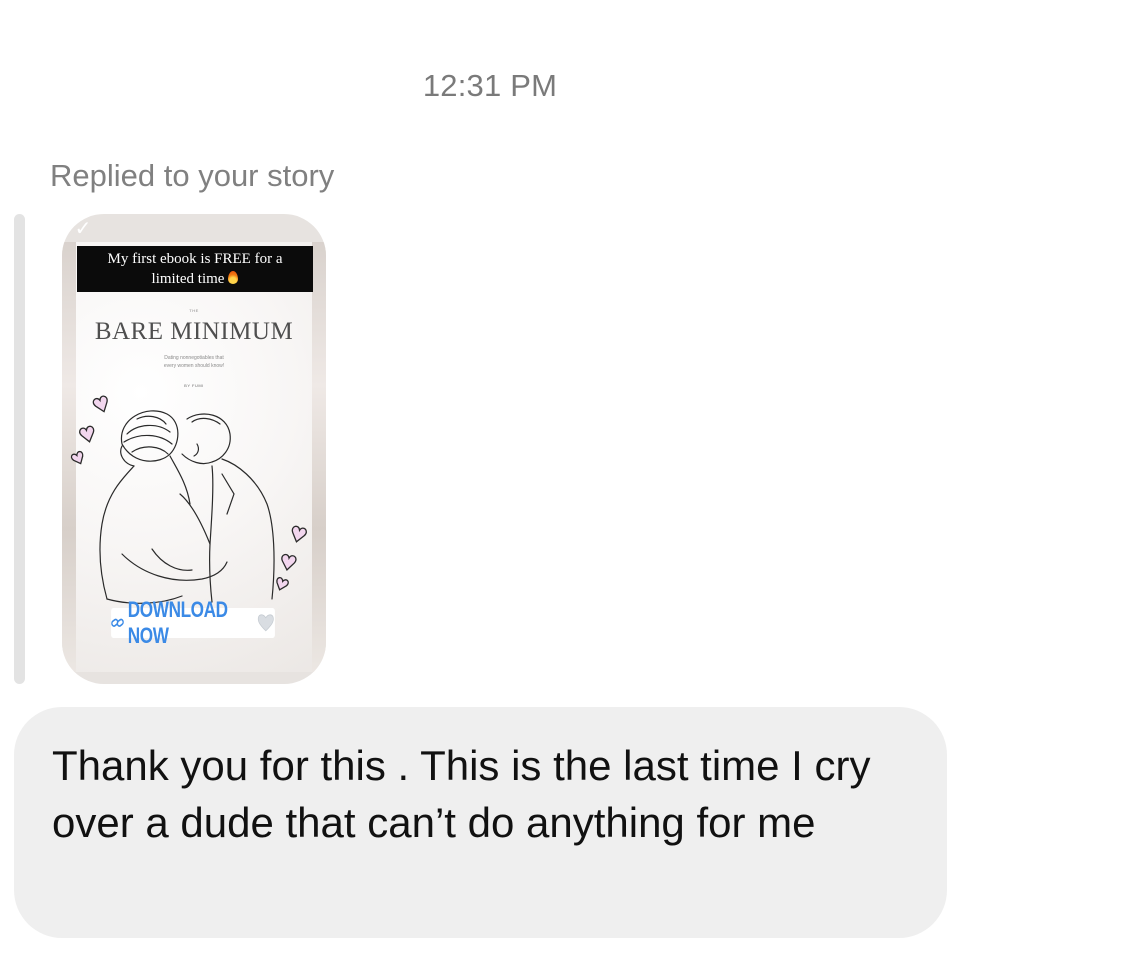 The width and height of the screenshot is (1136, 970). I want to click on fire-icon, so click(233, 277).